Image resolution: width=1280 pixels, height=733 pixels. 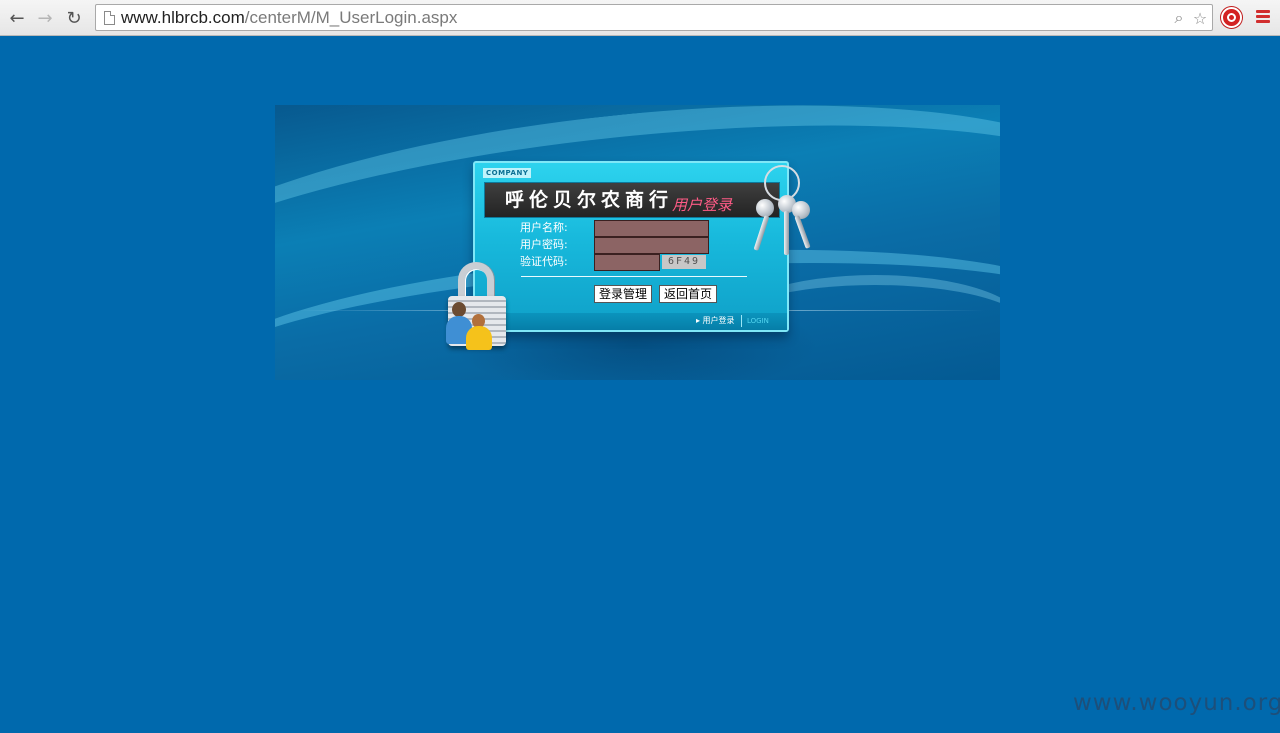 What do you see at coordinates (631, 321) in the screenshot?
I see `panel-footer: ▸ 用户登录 LOGIN` at bounding box center [631, 321].